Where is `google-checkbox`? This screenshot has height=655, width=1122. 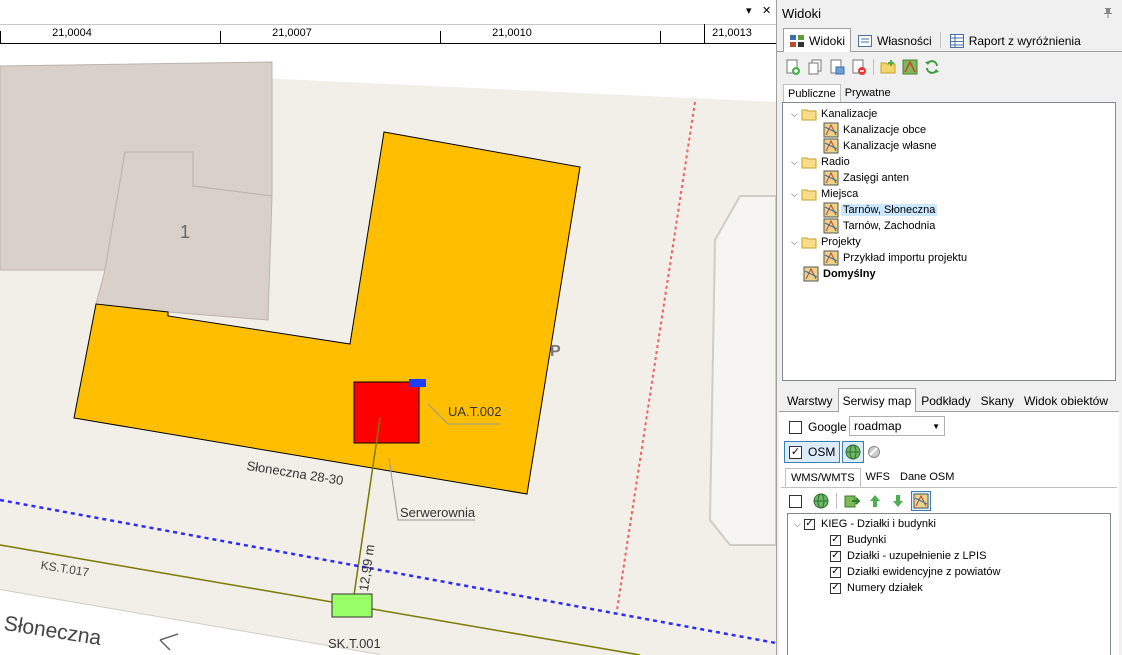
google-checkbox is located at coordinates (795, 427).